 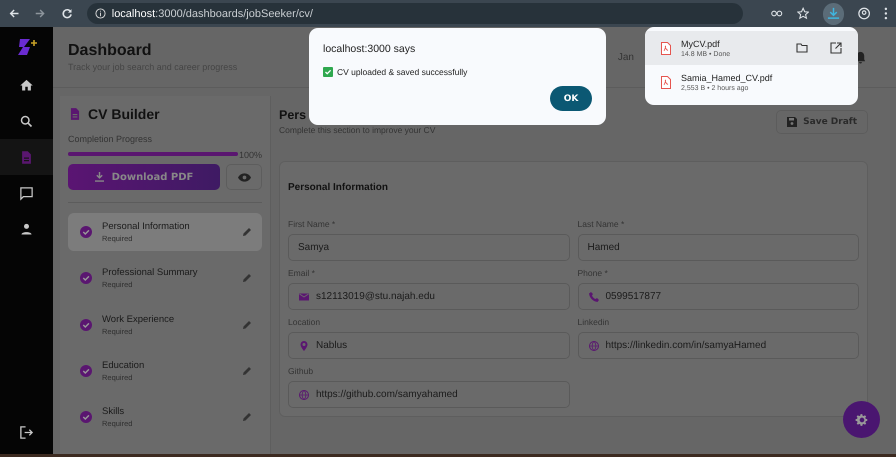 I want to click on input-field: https://github.com/samyahamed, so click(x=429, y=394).